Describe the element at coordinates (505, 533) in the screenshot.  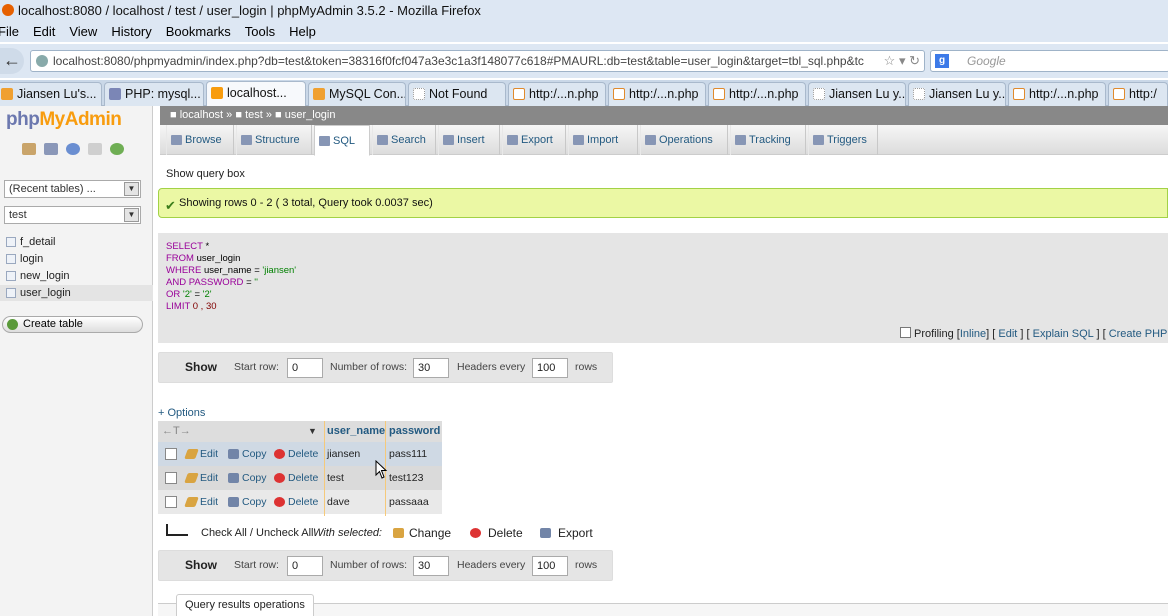
I see `delete-selected-button: Delete` at that location.